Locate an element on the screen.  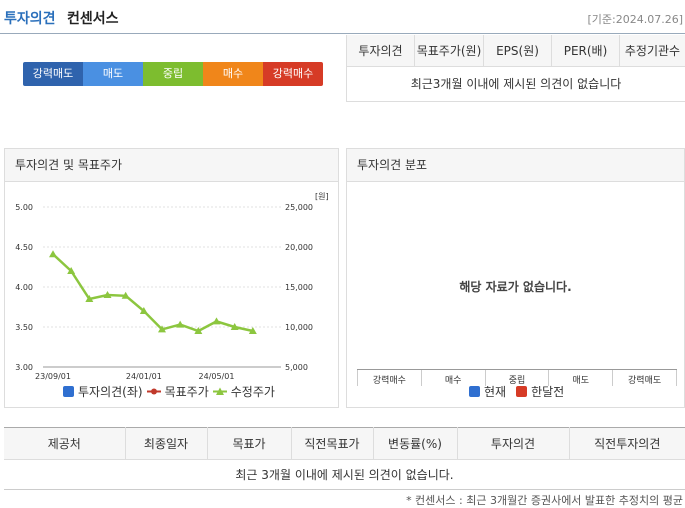
legend-month-ago-label: 한달전 is located at coordinates (548, 392).